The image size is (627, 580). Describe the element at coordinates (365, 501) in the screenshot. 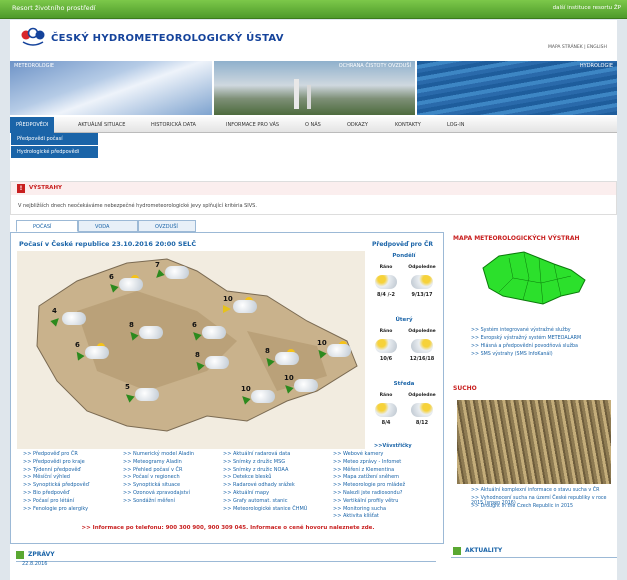

I see `weather-link: >> Vertikální profily větru` at that location.